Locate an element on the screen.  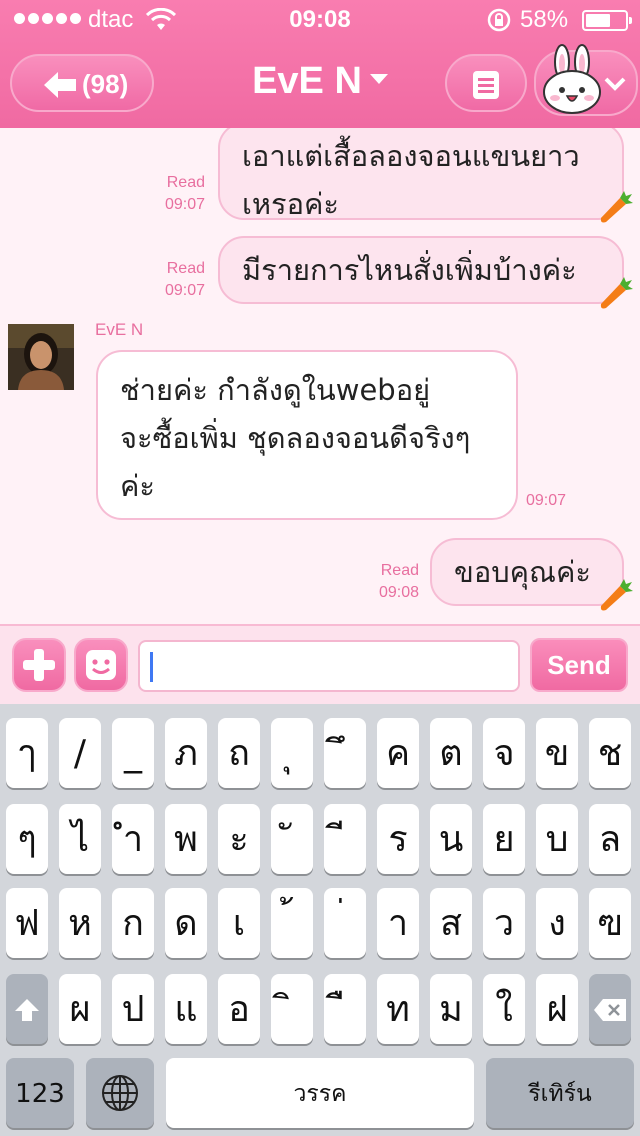
message-input is located at coordinates (329, 666).